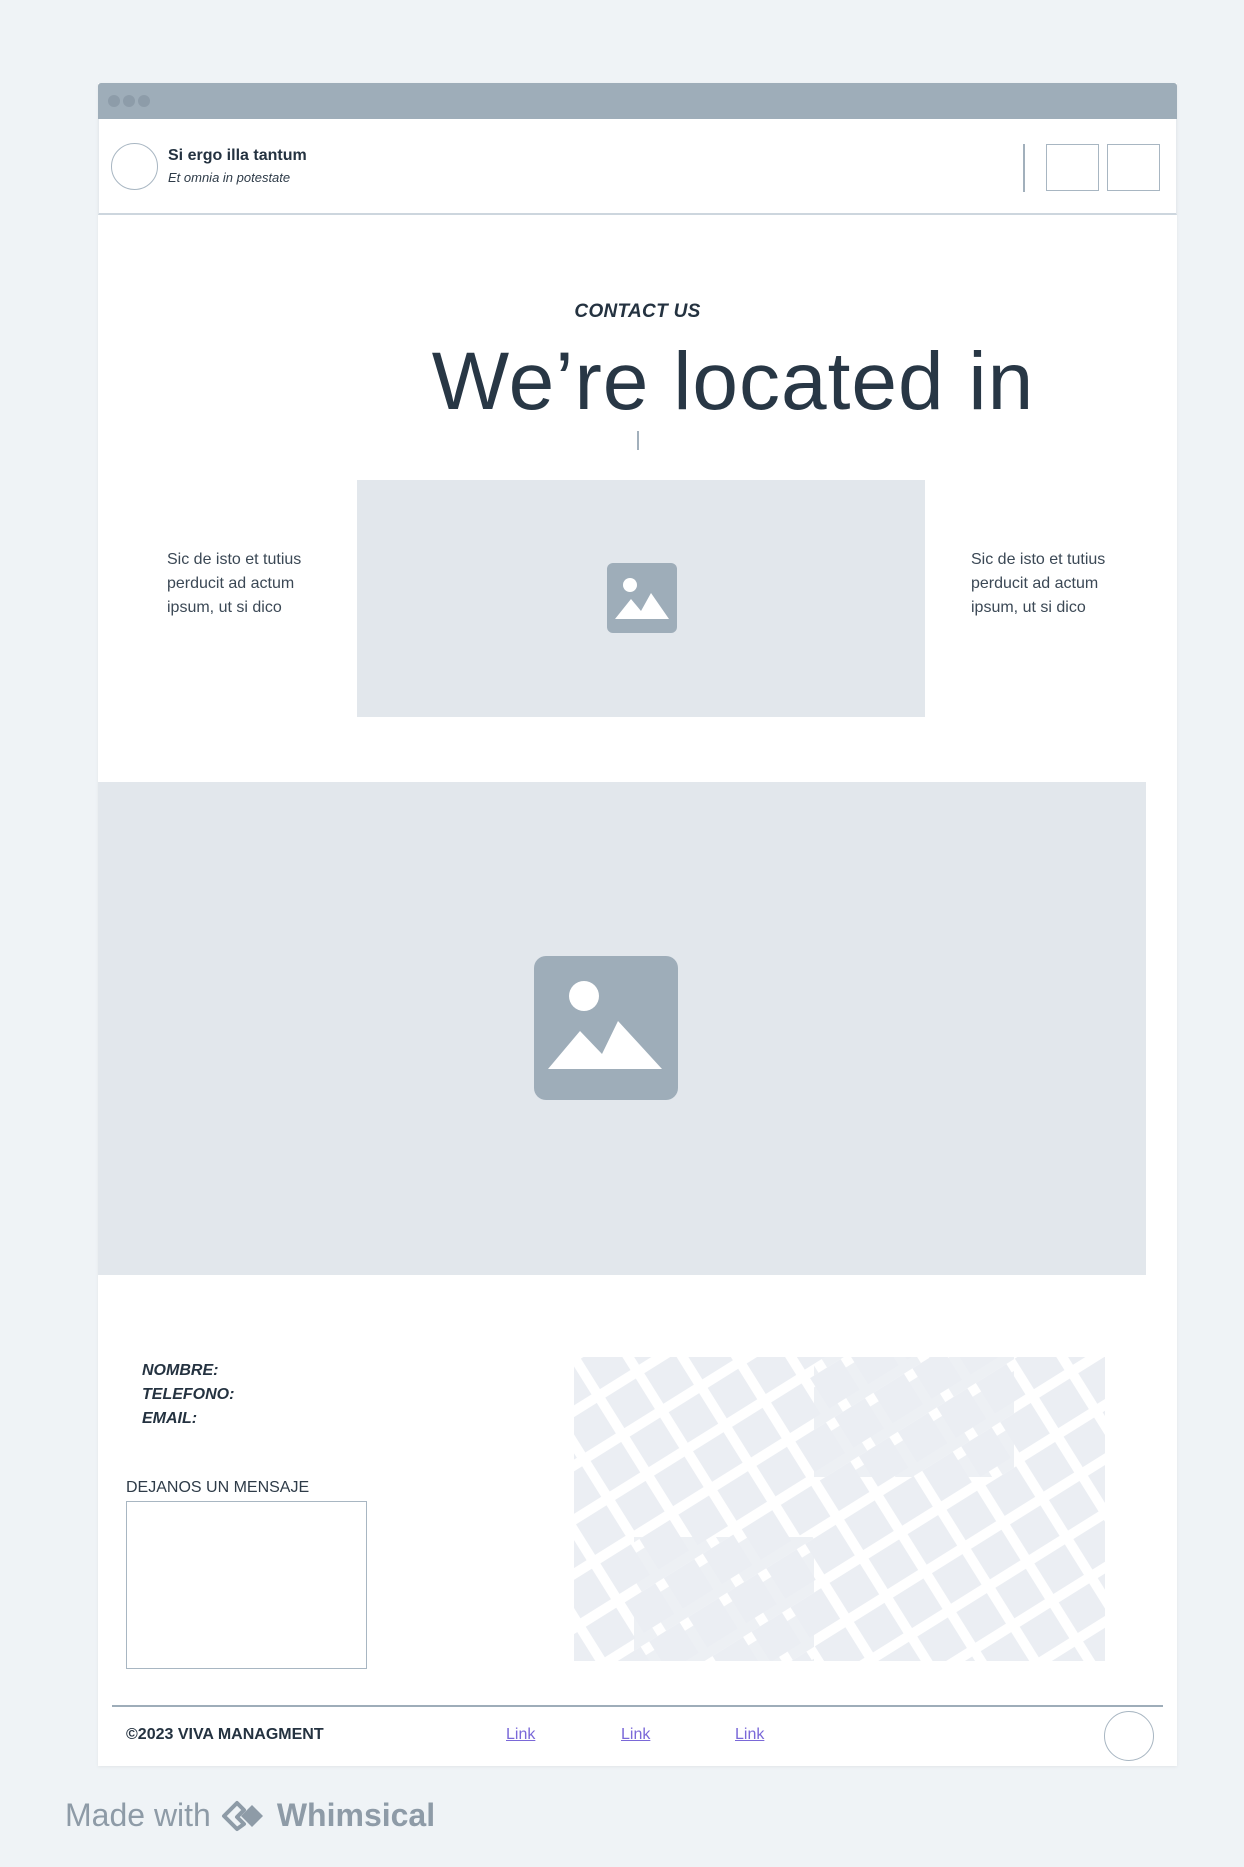 The width and height of the screenshot is (1244, 1867). Describe the element at coordinates (242, 1815) in the screenshot. I see `whimsical-logo-icon` at that location.